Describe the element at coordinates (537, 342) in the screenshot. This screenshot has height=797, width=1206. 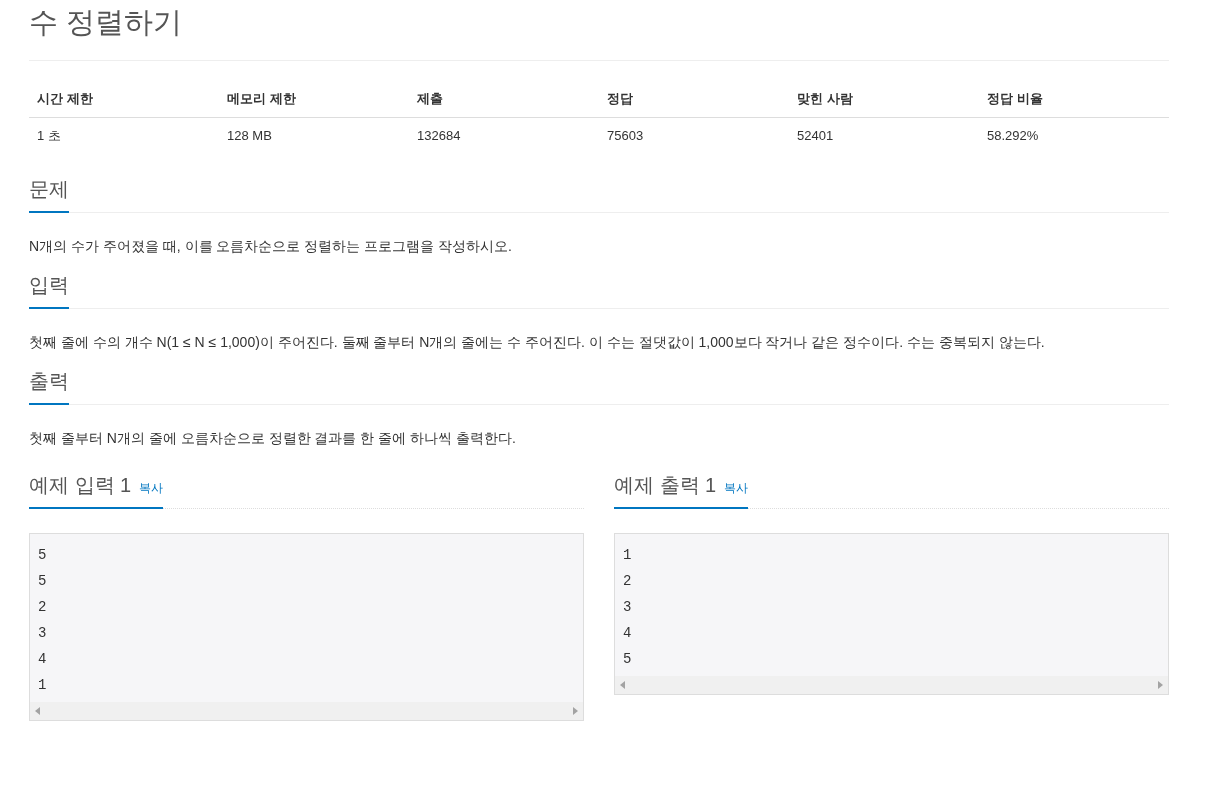
I see `section-text: 첫째 줄에 수의 개수 N(1 ≤ N ≤ 1,000)이 주어진다. 둘째 줄부터 N개의 줄에는 수 주어진다. 이 수는 절댓값이 1,000보다 작거나 같은 정수이다. 수는 중복되지 않는다.` at that location.